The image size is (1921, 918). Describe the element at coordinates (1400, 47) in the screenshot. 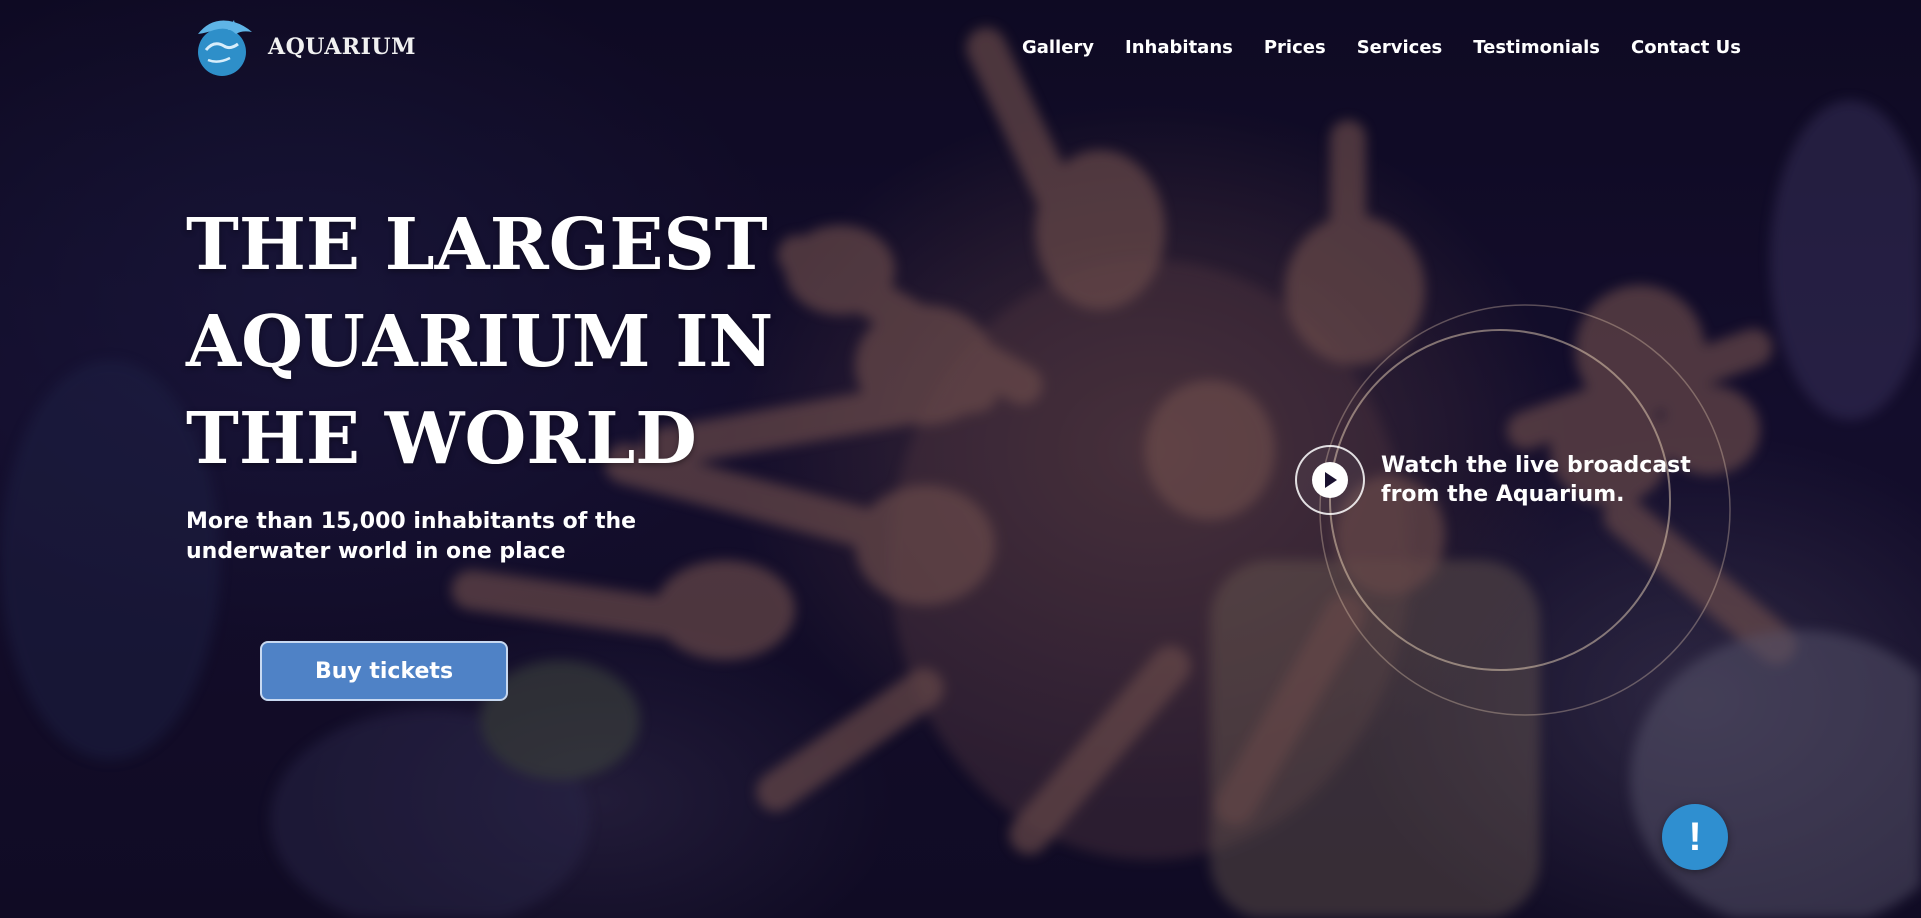

I see `nav-item-services: Services` at that location.